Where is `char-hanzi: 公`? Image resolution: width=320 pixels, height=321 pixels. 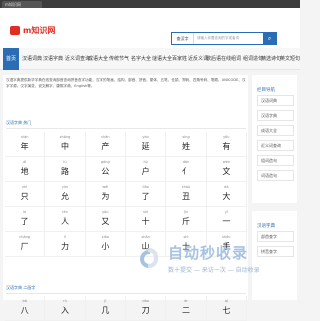 char-hanzi: 公 is located at coordinates (105, 171).